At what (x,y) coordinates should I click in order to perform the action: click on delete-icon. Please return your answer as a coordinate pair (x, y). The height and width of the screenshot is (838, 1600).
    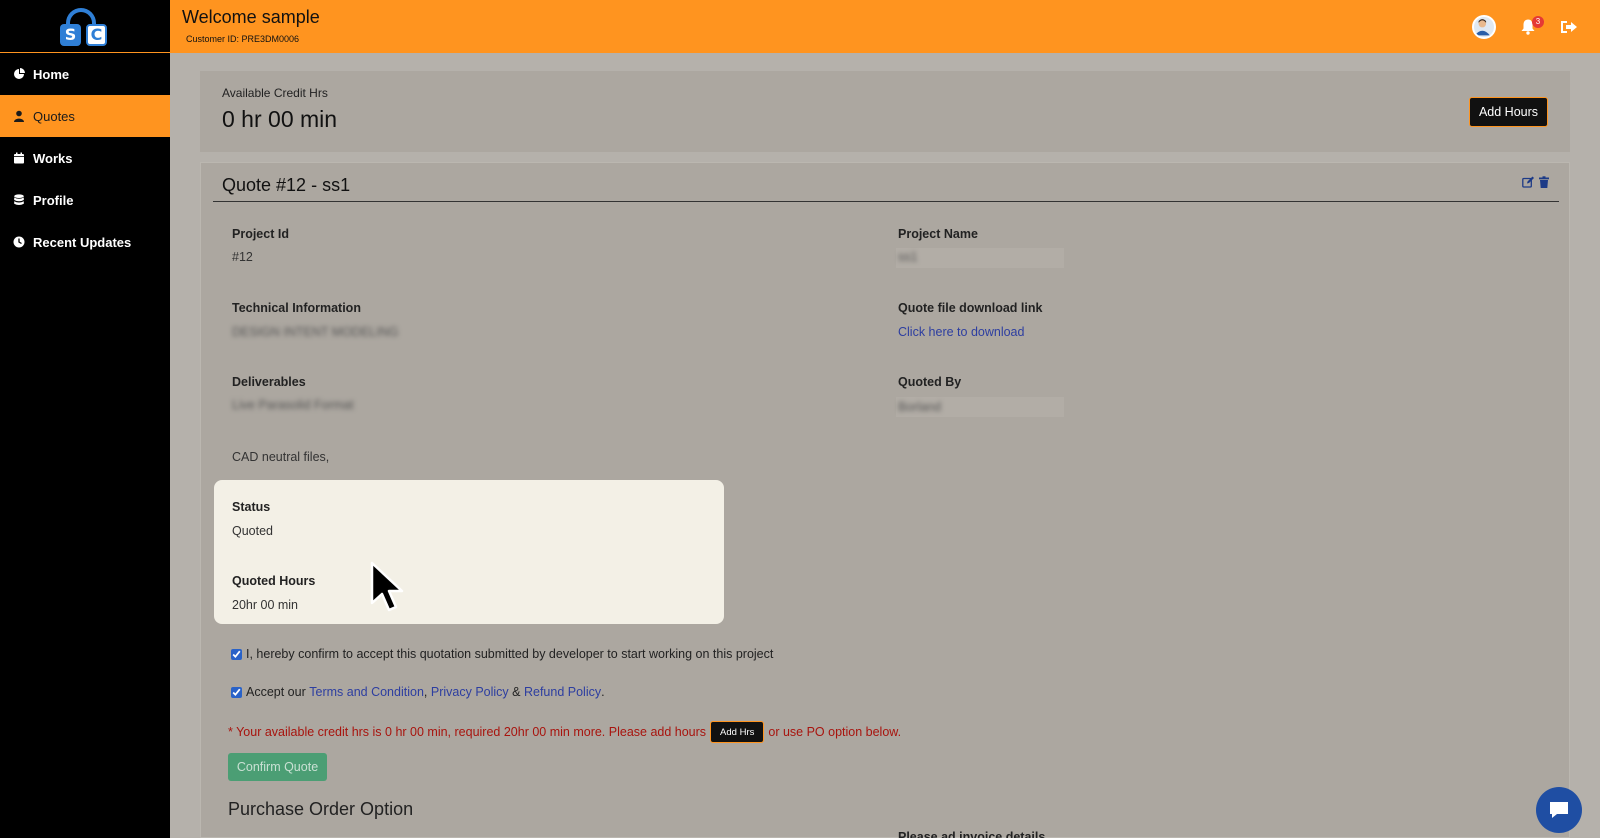
    Looking at the image, I should click on (1544, 182).